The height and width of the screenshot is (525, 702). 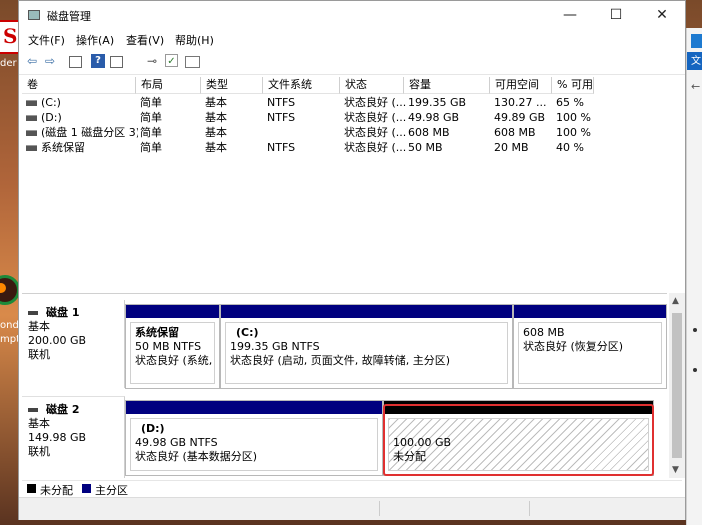 What do you see at coordinates (675, 301) in the screenshot?
I see `scroll-up-icon: ▲` at bounding box center [675, 301].